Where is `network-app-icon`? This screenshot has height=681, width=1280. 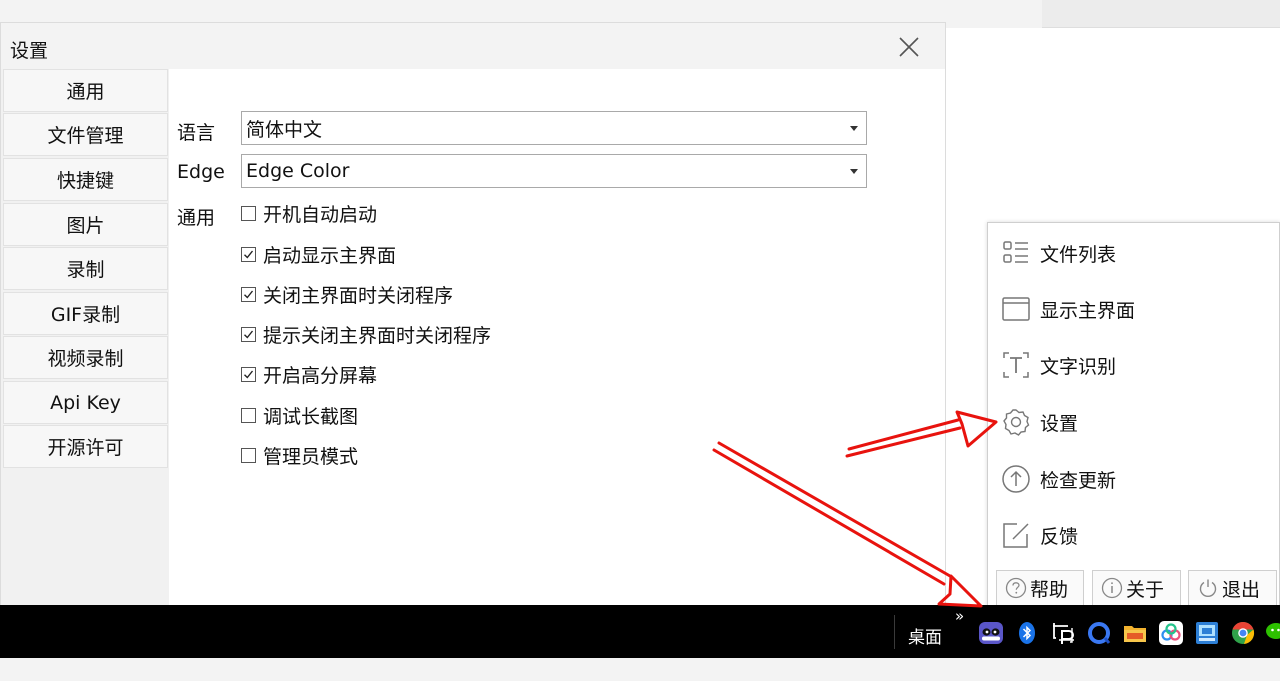
network-app-icon is located at coordinates (1207, 633).